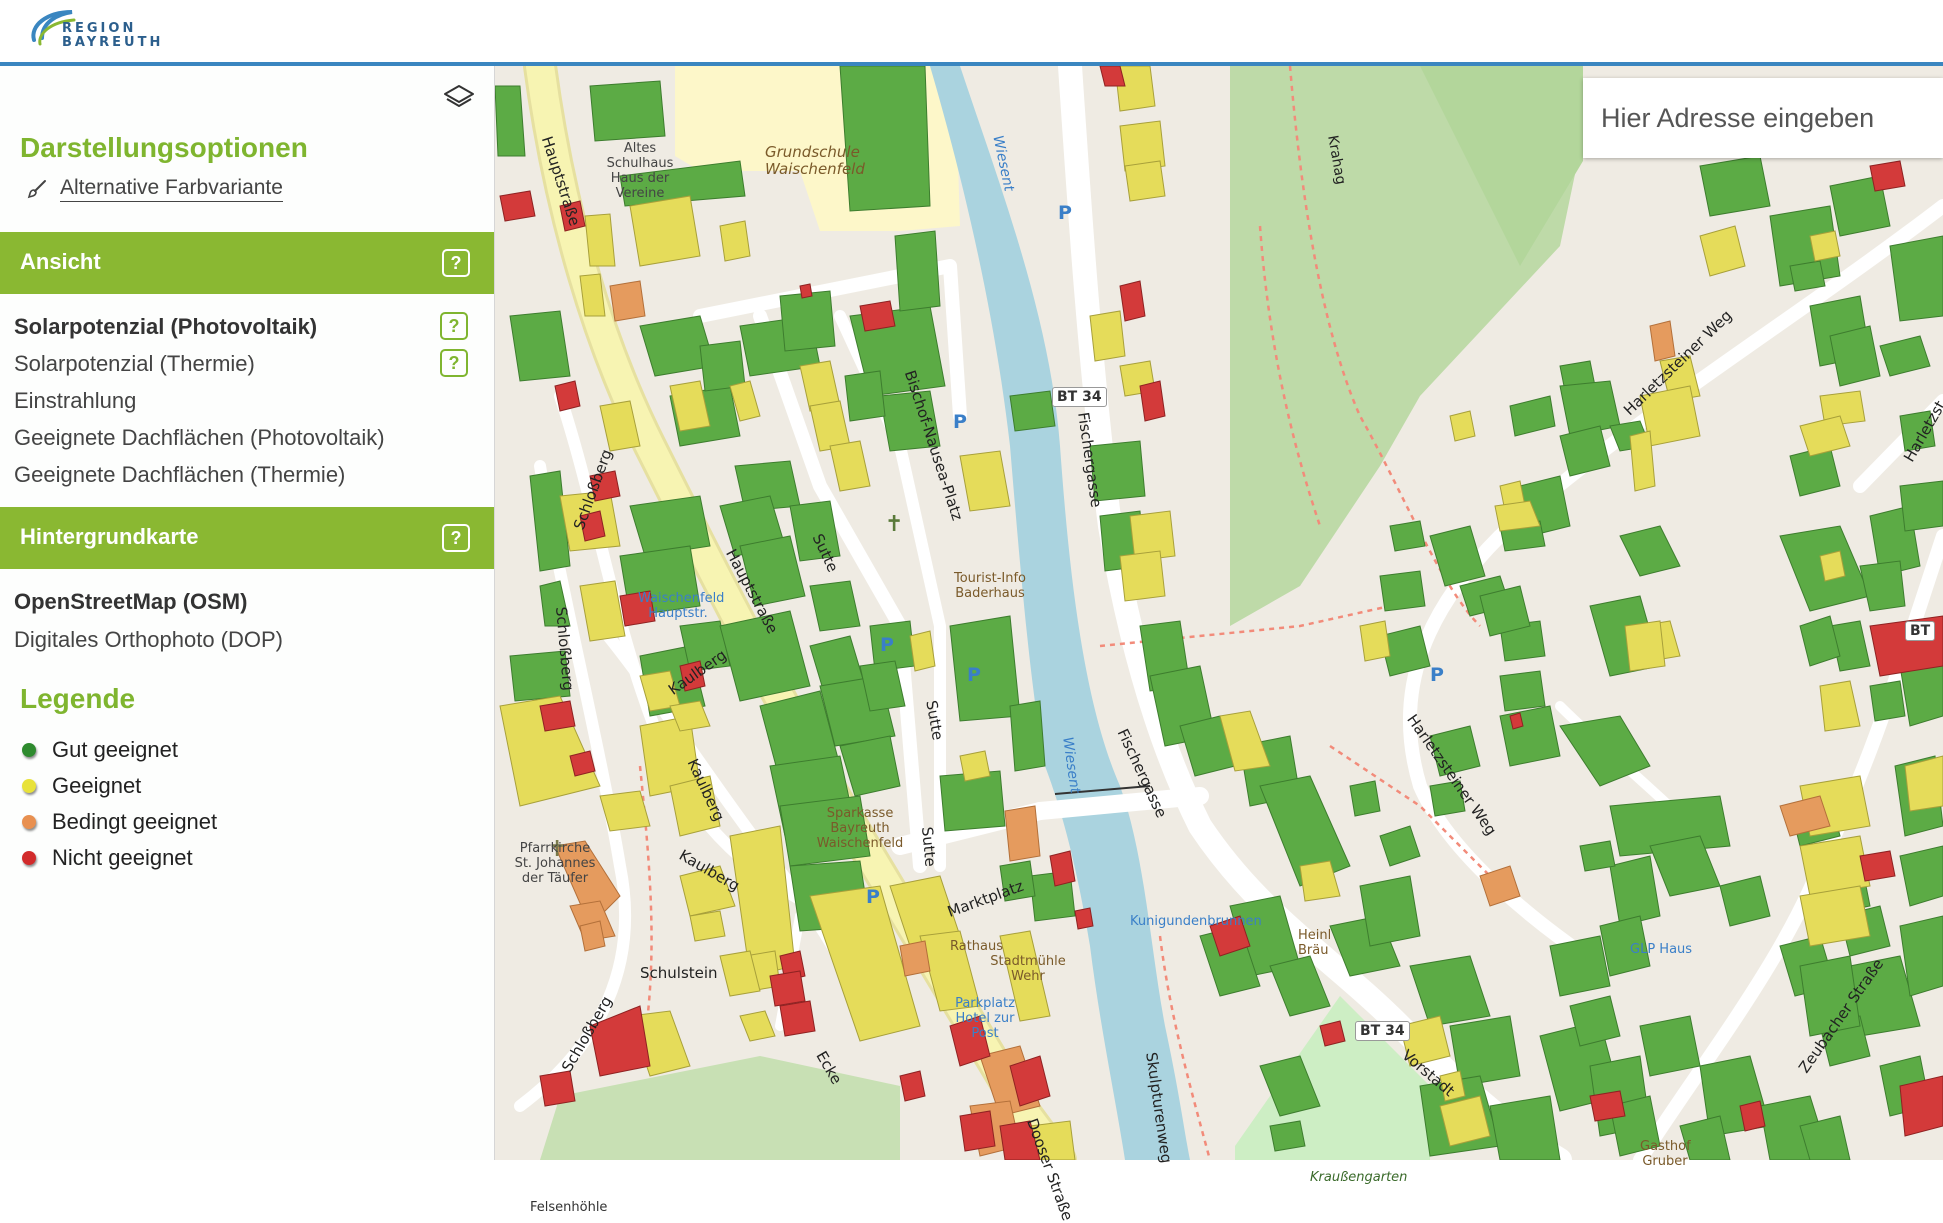  I want to click on place-label-gasthof-gruber: Gasthof Gruber, so click(1665, 1154).